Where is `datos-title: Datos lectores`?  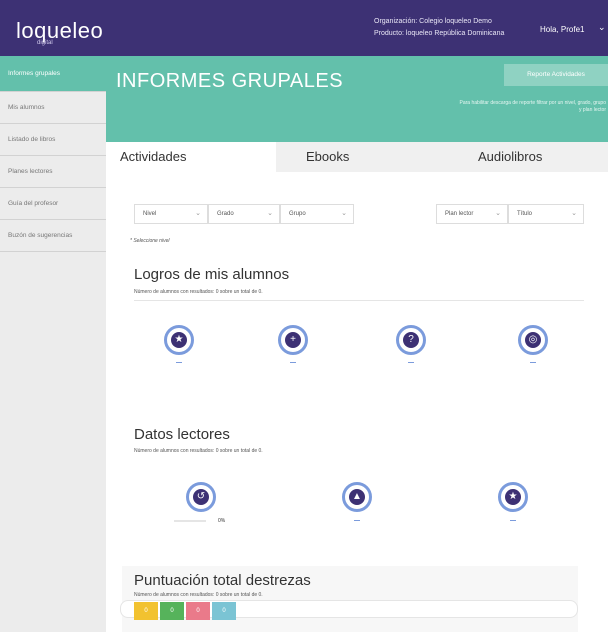 datos-title: Datos lectores is located at coordinates (182, 434).